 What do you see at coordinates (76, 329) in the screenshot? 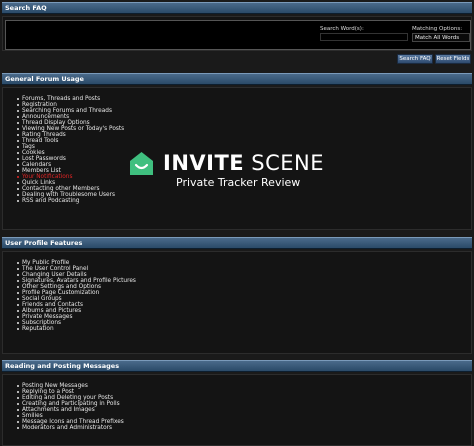
I see `faq-link-item: Reputation` at bounding box center [76, 329].